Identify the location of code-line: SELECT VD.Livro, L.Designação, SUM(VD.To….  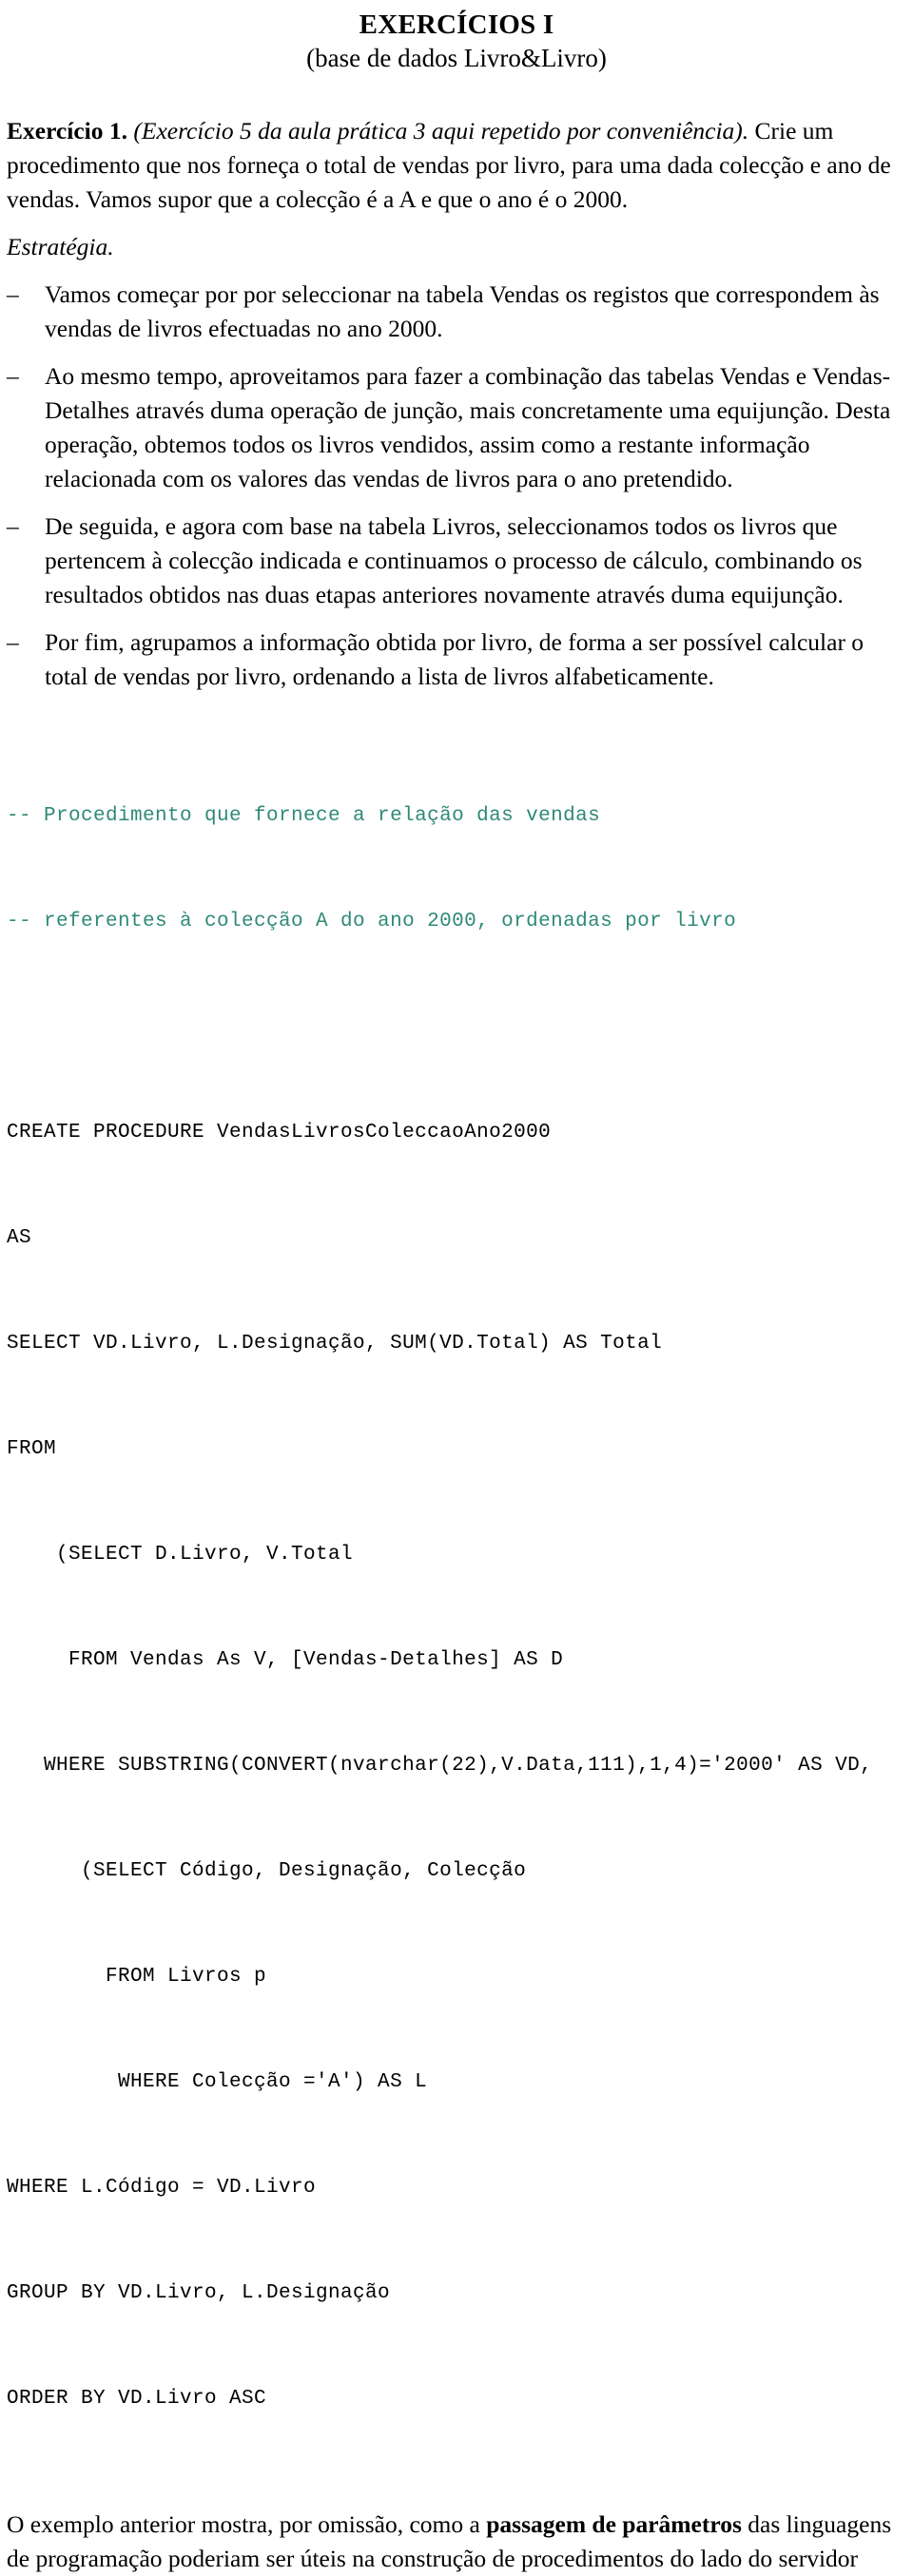
(335, 1344).